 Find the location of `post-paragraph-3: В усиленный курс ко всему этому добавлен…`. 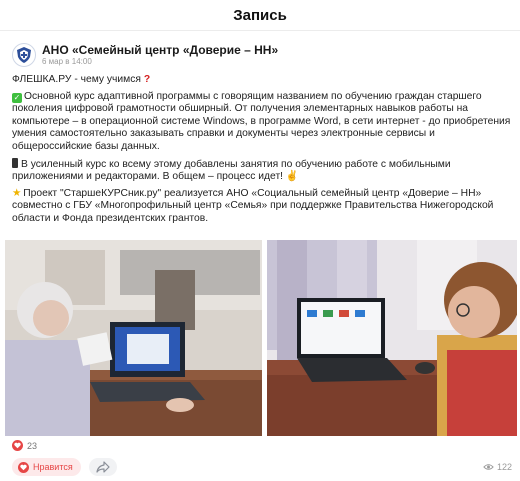

post-paragraph-3: В усиленный курс ко всему этому добавлен… is located at coordinates (262, 170).